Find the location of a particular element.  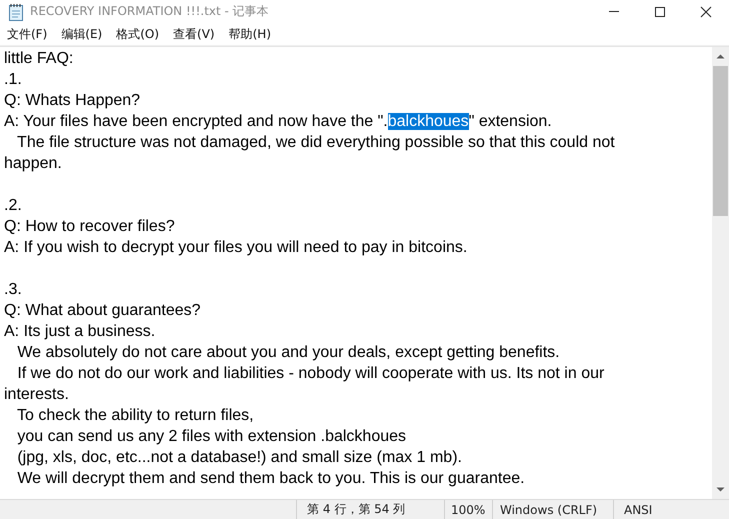

close-icon is located at coordinates (706, 12).